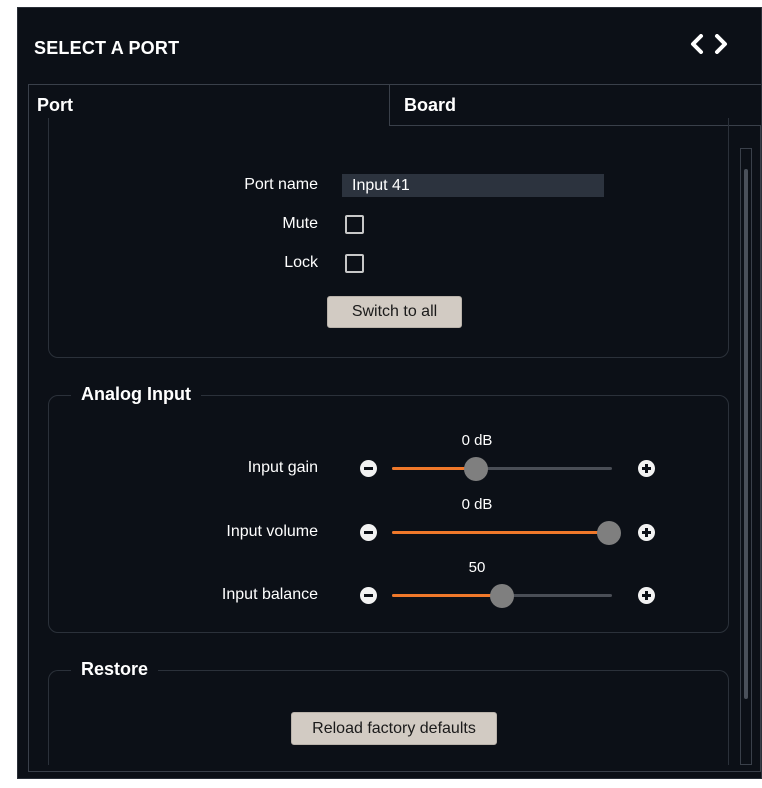 The width and height of the screenshot is (762, 788). What do you see at coordinates (115, 669) in the screenshot?
I see `restore-legend: Restore` at bounding box center [115, 669].